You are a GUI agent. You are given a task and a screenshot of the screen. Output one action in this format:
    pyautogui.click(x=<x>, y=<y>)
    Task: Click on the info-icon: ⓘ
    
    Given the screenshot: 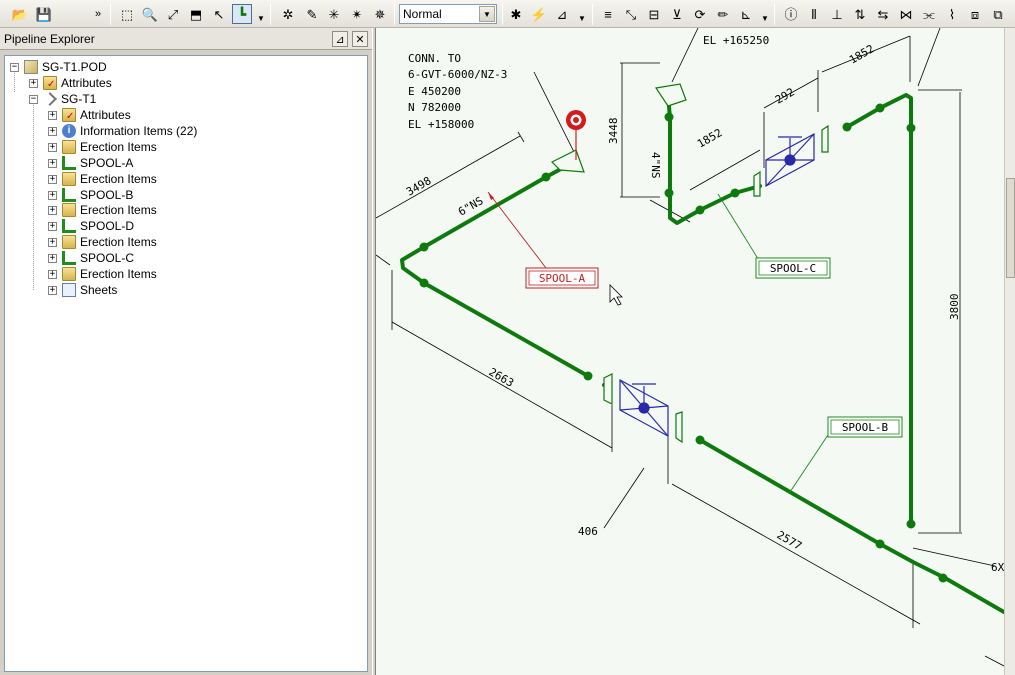 What is the action you would take?
    pyautogui.click(x=791, y=14)
    